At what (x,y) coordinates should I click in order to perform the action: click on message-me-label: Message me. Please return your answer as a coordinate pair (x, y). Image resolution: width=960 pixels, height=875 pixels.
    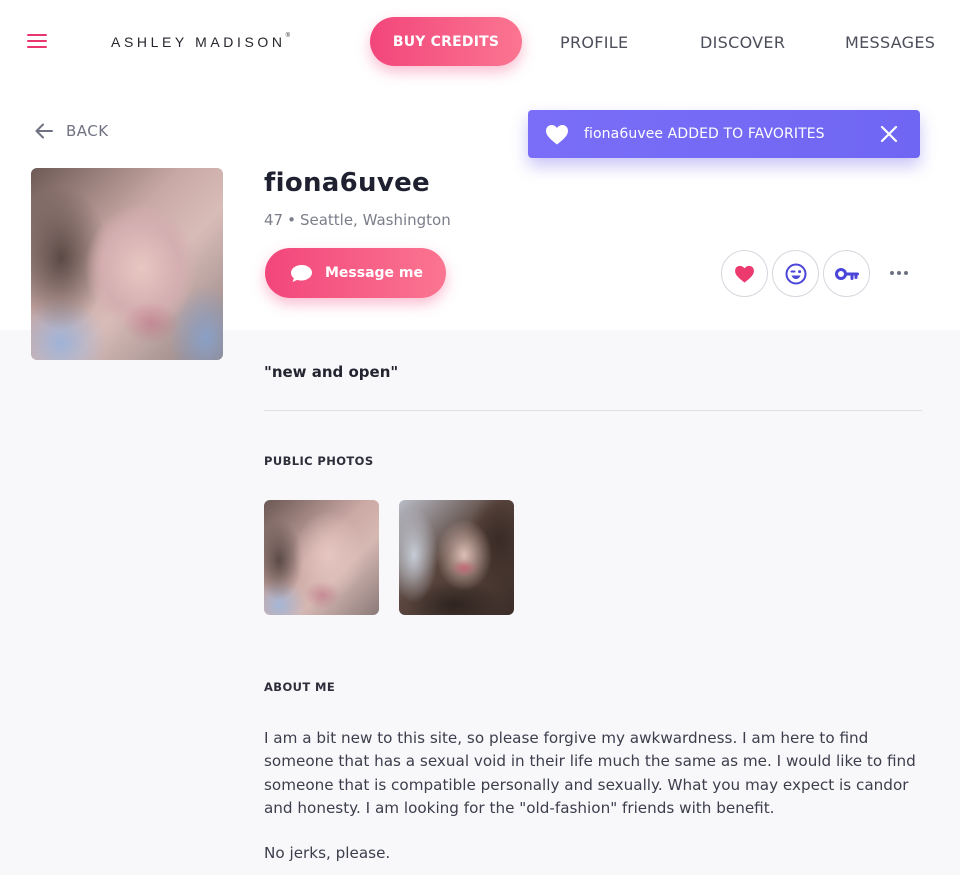
    Looking at the image, I should click on (374, 273).